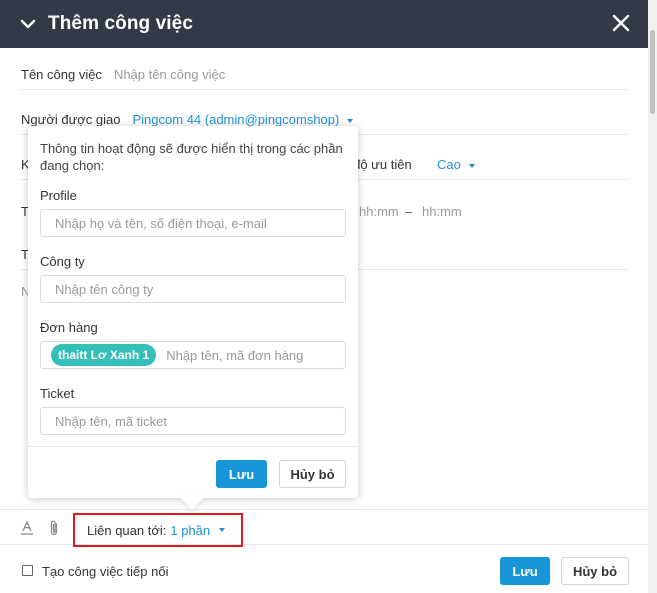 This screenshot has height=593, width=657. What do you see at coordinates (442, 211) in the screenshot?
I see `end-time-input: hh:mm` at bounding box center [442, 211].